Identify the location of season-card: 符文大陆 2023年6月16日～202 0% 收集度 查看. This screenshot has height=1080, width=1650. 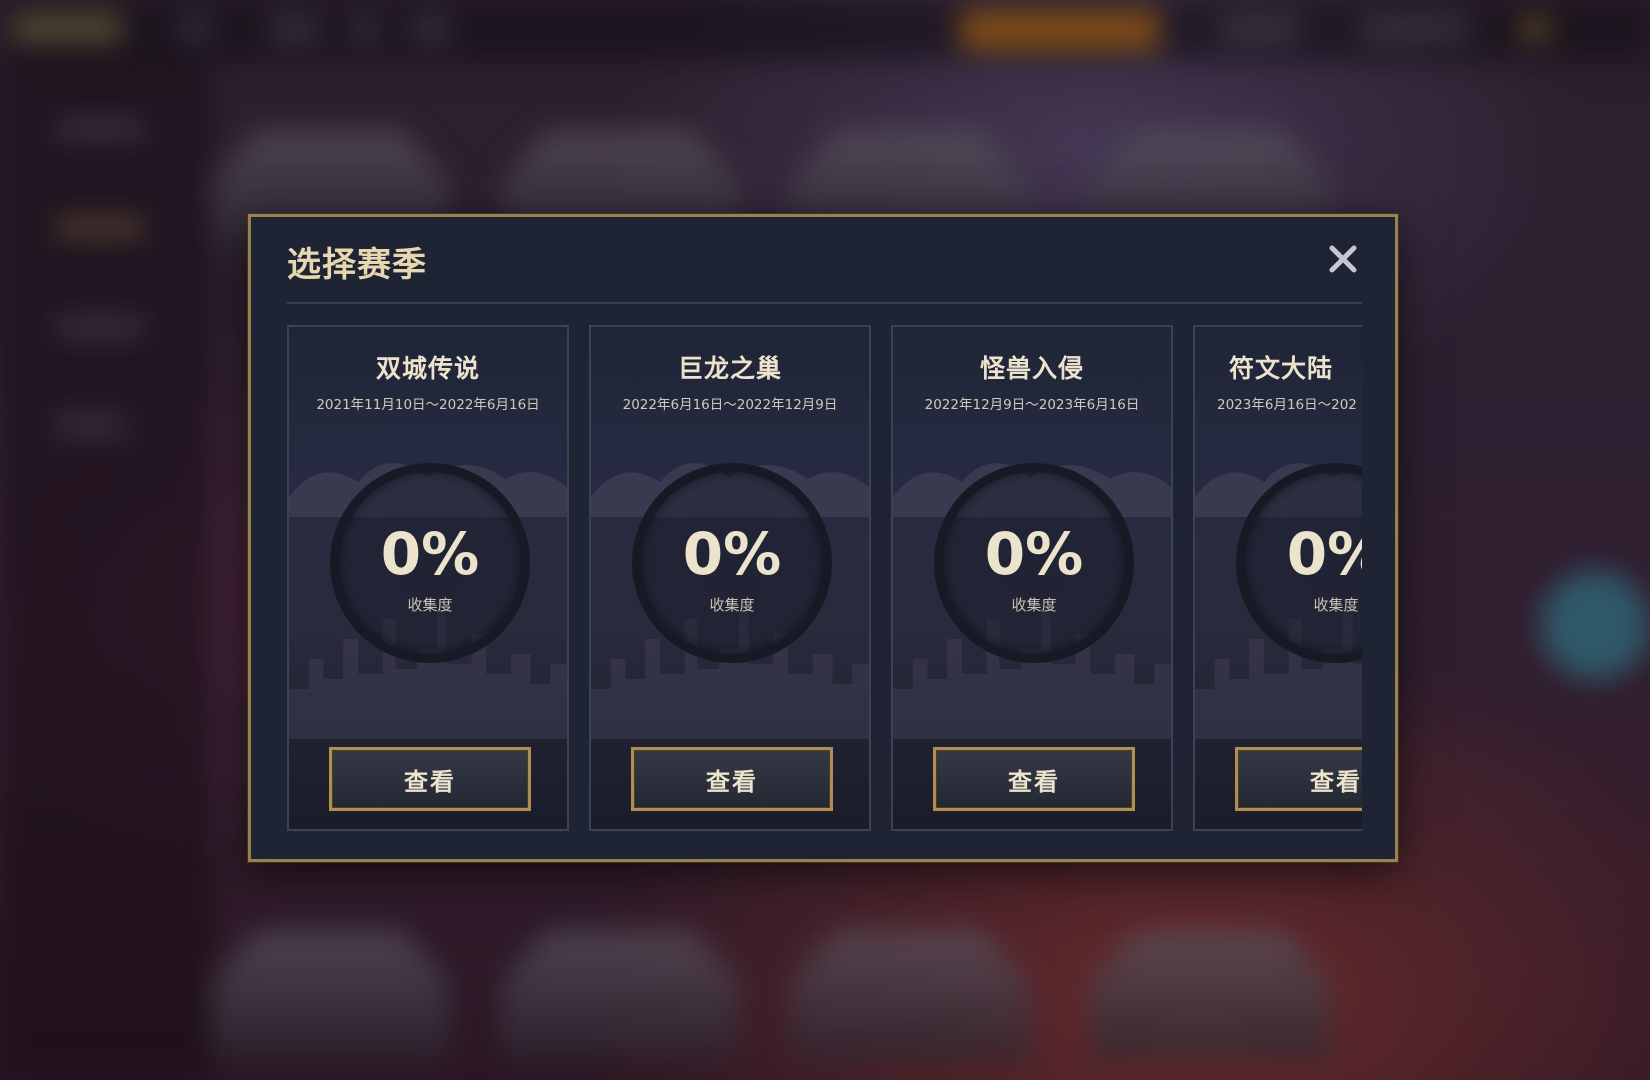
(1277, 578).